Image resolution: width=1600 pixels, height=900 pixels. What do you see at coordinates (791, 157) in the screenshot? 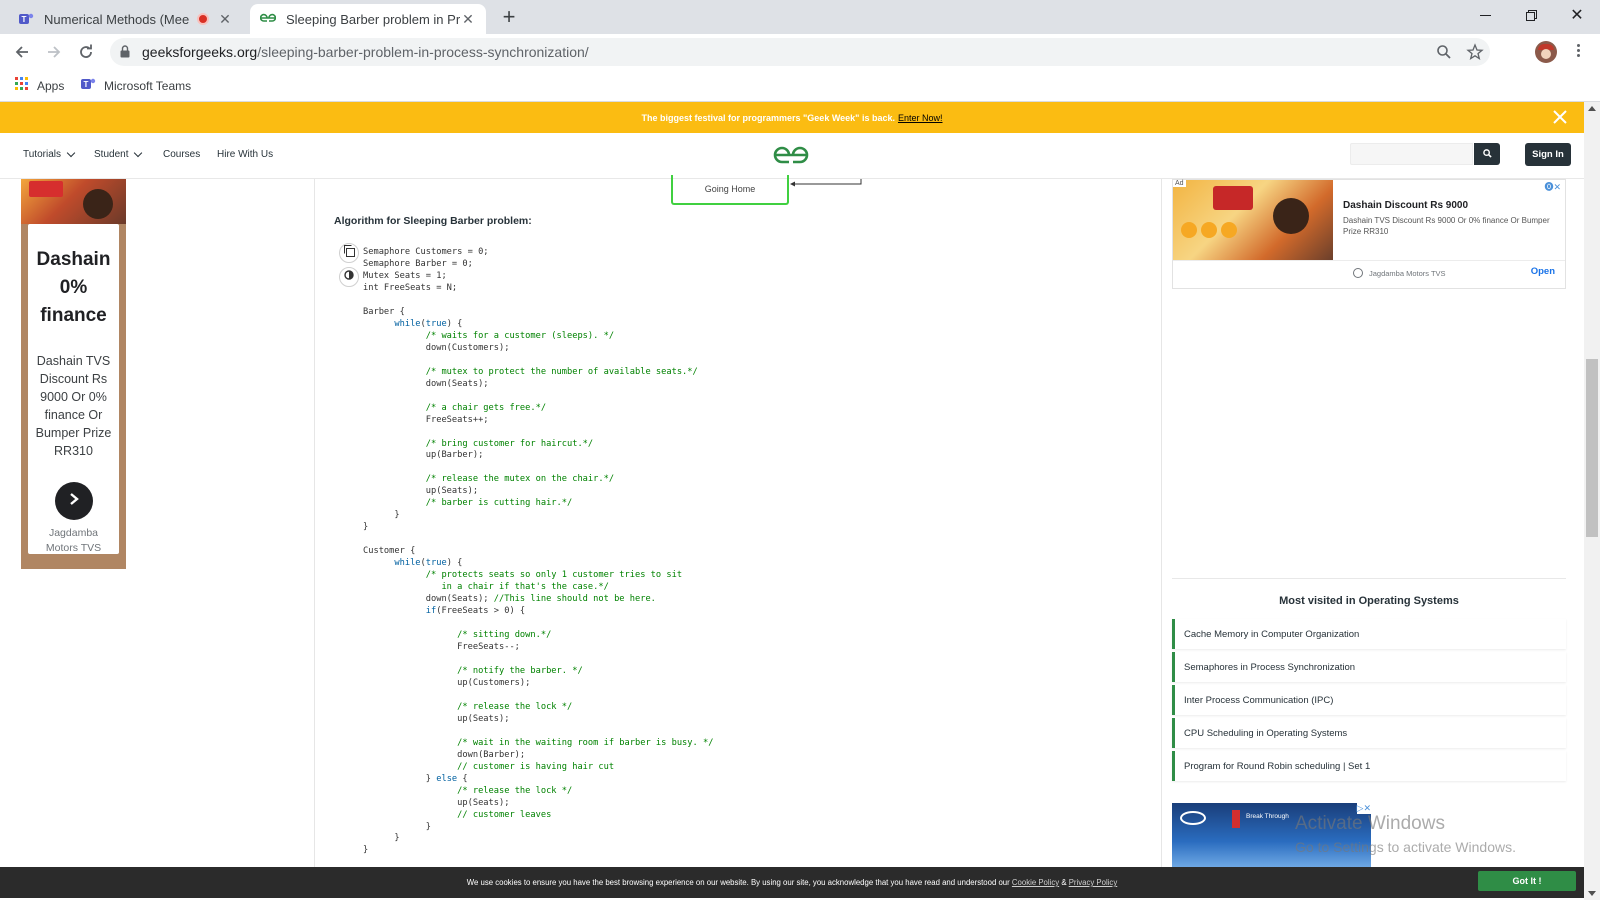
I see `gfg-logo` at bounding box center [791, 157].